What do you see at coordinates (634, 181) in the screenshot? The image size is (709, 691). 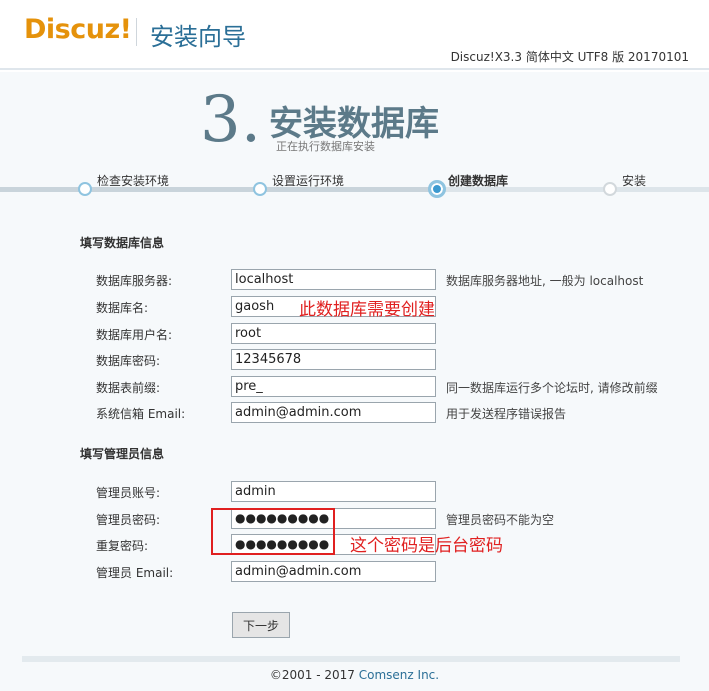 I see `step-label-install: 安装` at bounding box center [634, 181].